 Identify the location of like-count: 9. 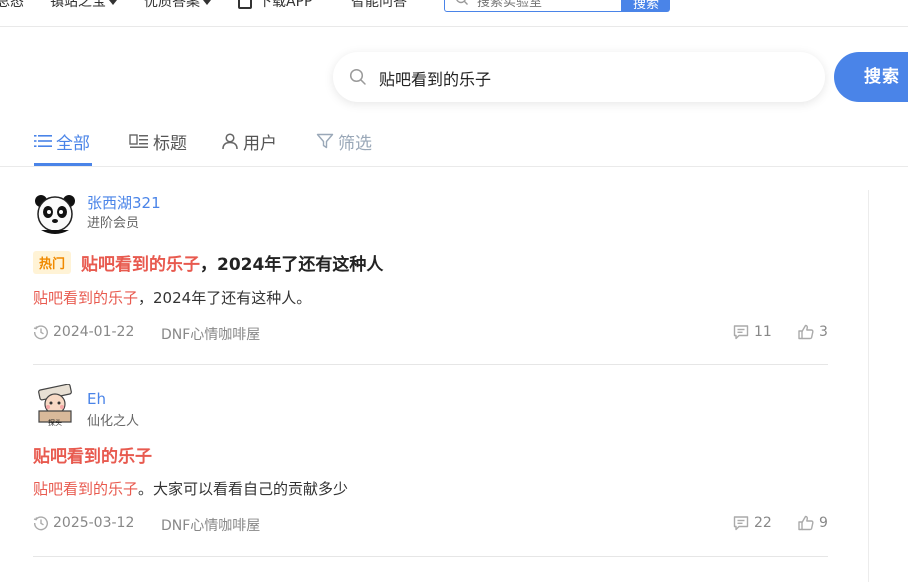
(813, 523).